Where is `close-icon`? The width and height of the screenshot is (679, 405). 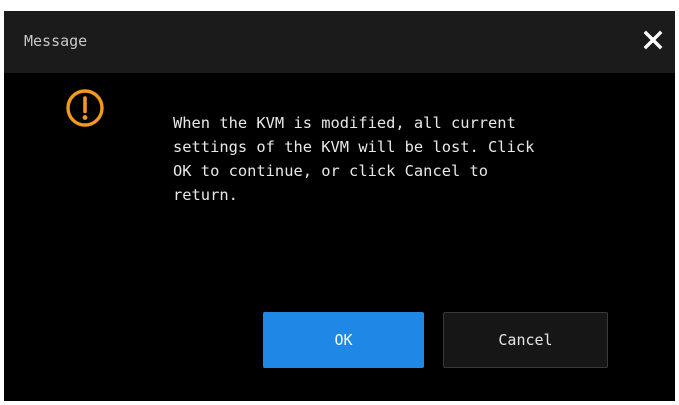
close-icon is located at coordinates (653, 40).